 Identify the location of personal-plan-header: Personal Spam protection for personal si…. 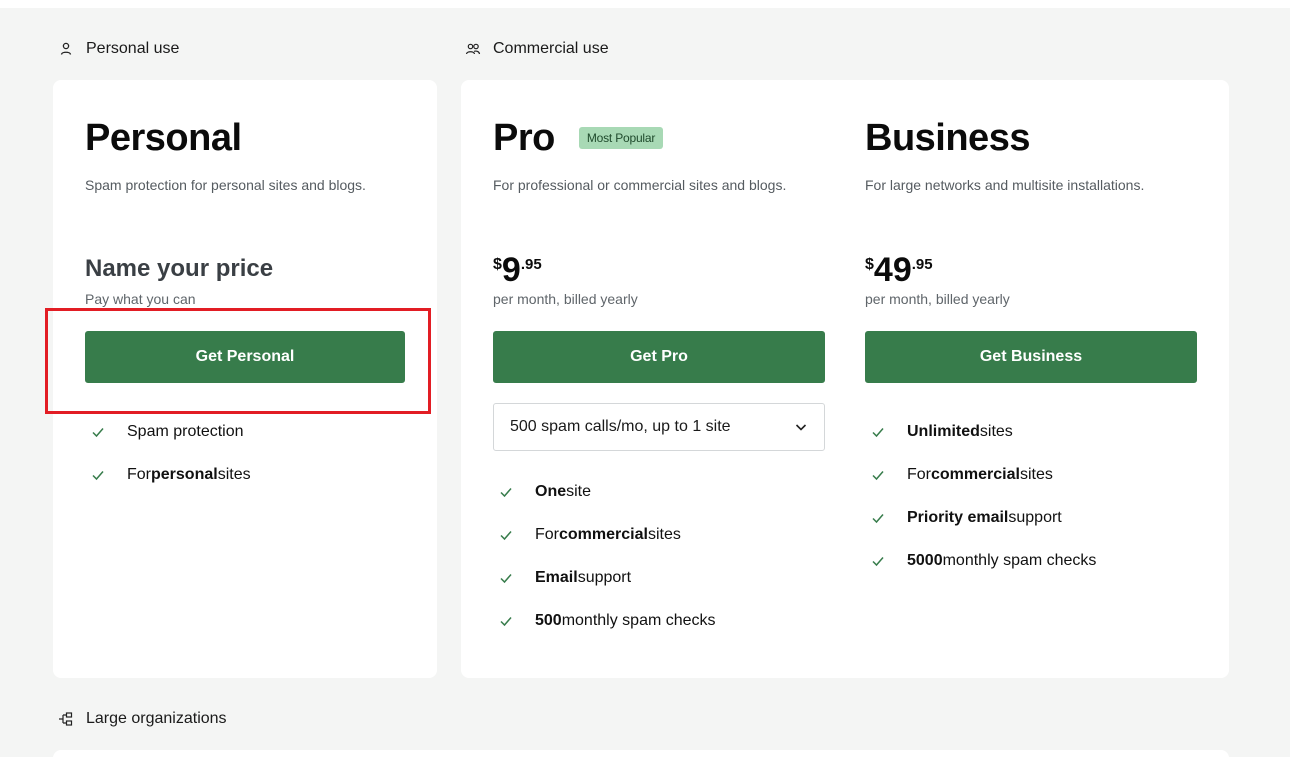
(250, 155).